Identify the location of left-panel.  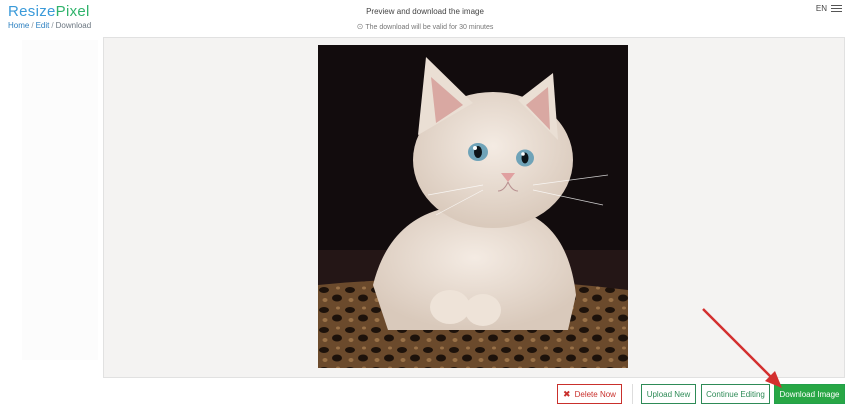
(60, 200).